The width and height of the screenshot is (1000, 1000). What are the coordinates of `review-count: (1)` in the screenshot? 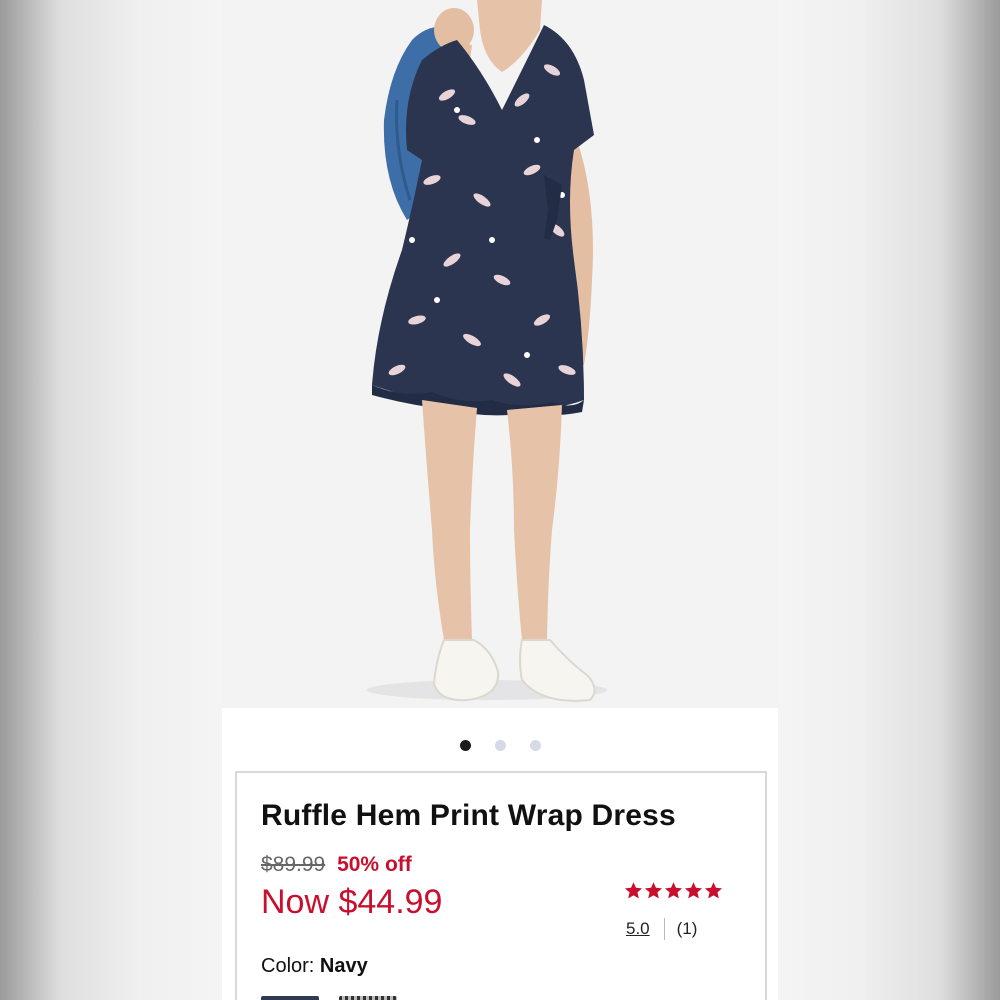 It's located at (687, 929).